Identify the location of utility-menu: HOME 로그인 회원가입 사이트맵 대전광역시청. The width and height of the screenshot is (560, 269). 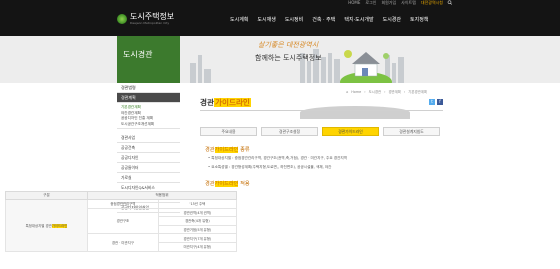
(395, 2).